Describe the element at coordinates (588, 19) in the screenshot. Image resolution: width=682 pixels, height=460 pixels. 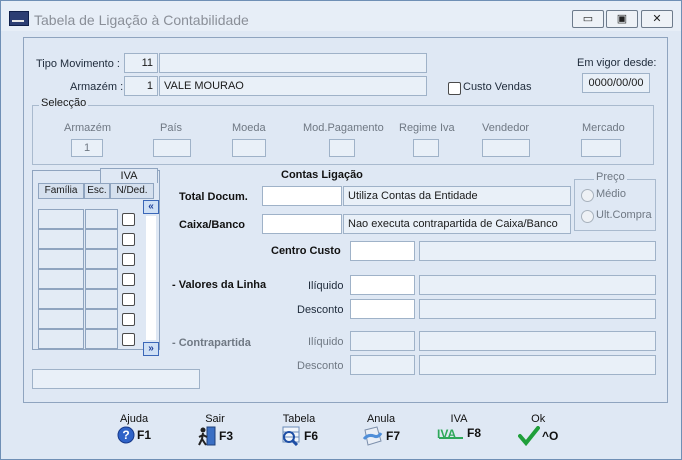
I see `minimize-button: ▭` at that location.